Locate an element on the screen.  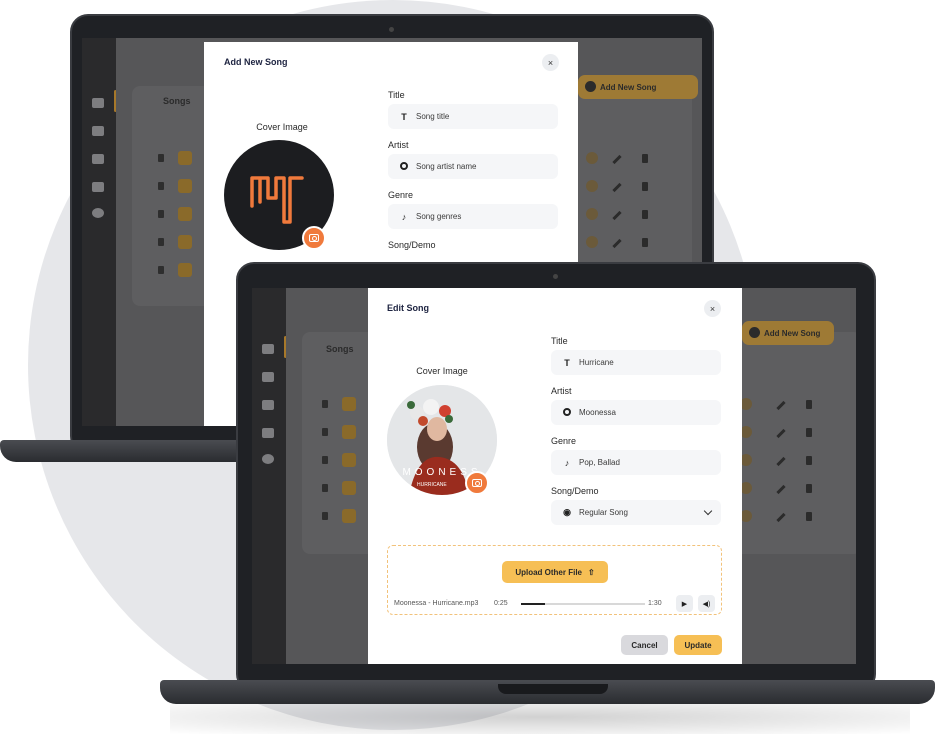
title-input: T Song title is located at coordinates (473, 116).